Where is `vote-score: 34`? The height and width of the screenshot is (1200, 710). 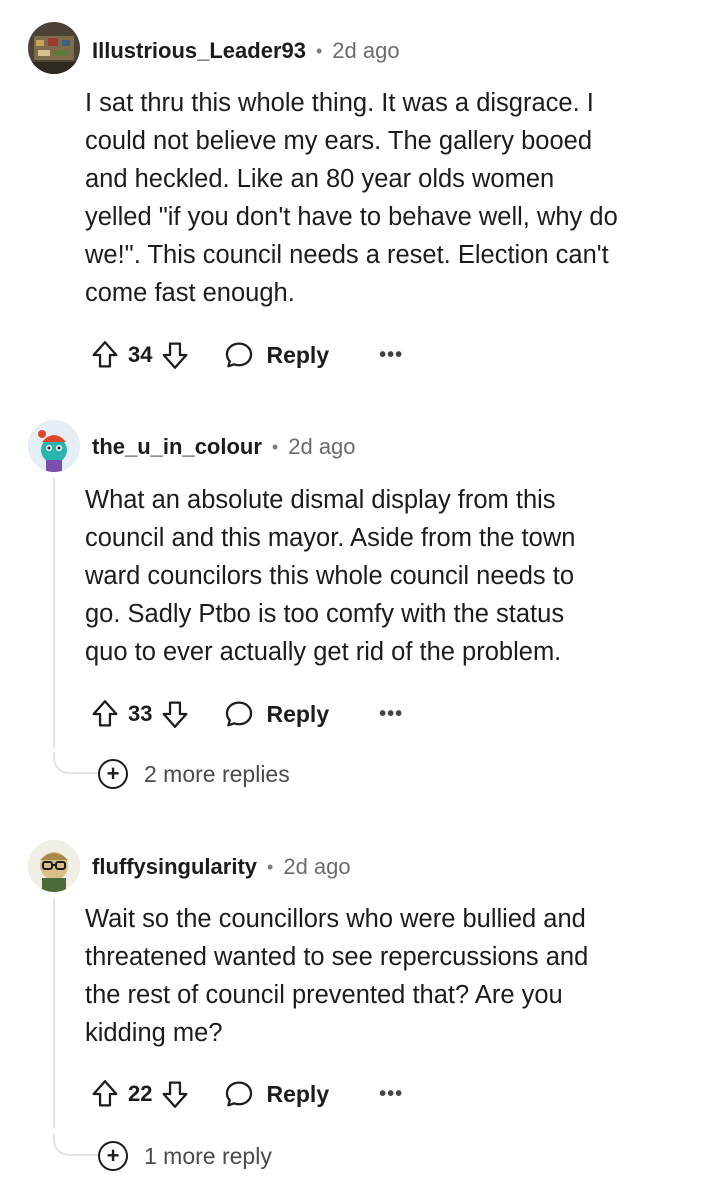
vote-score: 34 is located at coordinates (140, 354).